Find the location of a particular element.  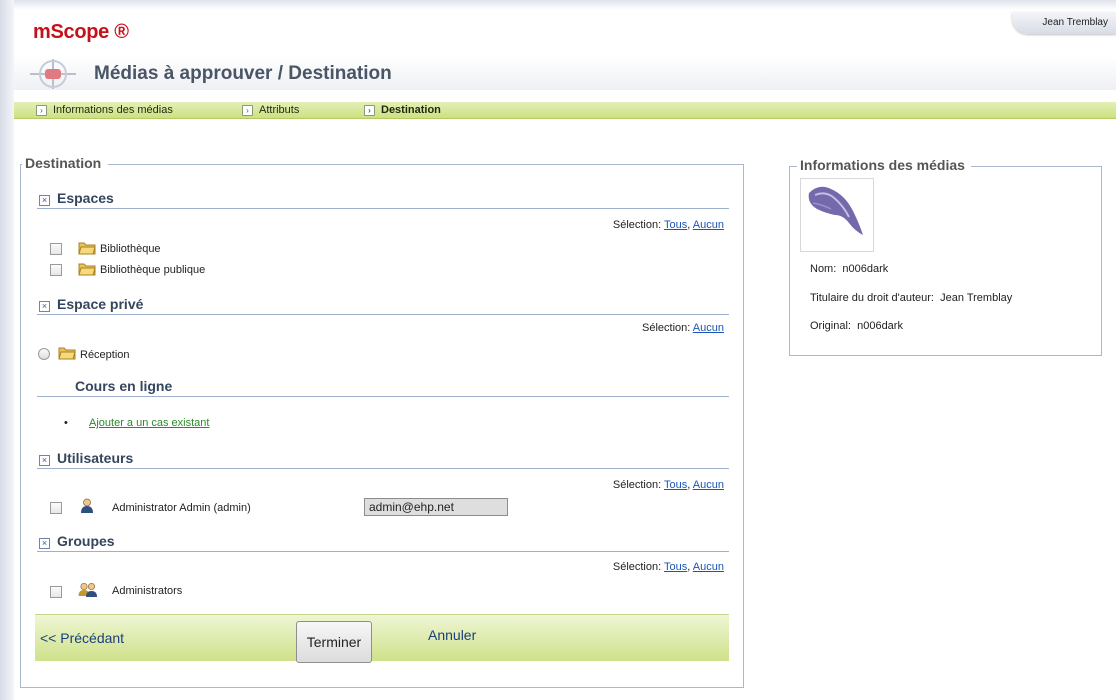

reception-label: Réception is located at coordinates (105, 355).